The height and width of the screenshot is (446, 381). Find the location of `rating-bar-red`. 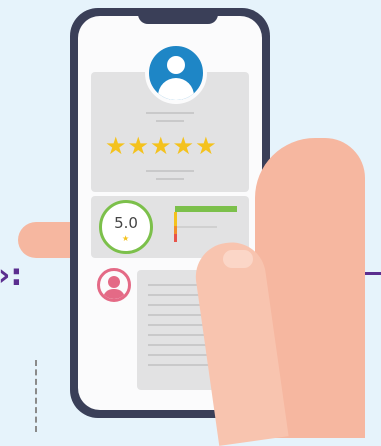

rating-bar-red is located at coordinates (175, 238).